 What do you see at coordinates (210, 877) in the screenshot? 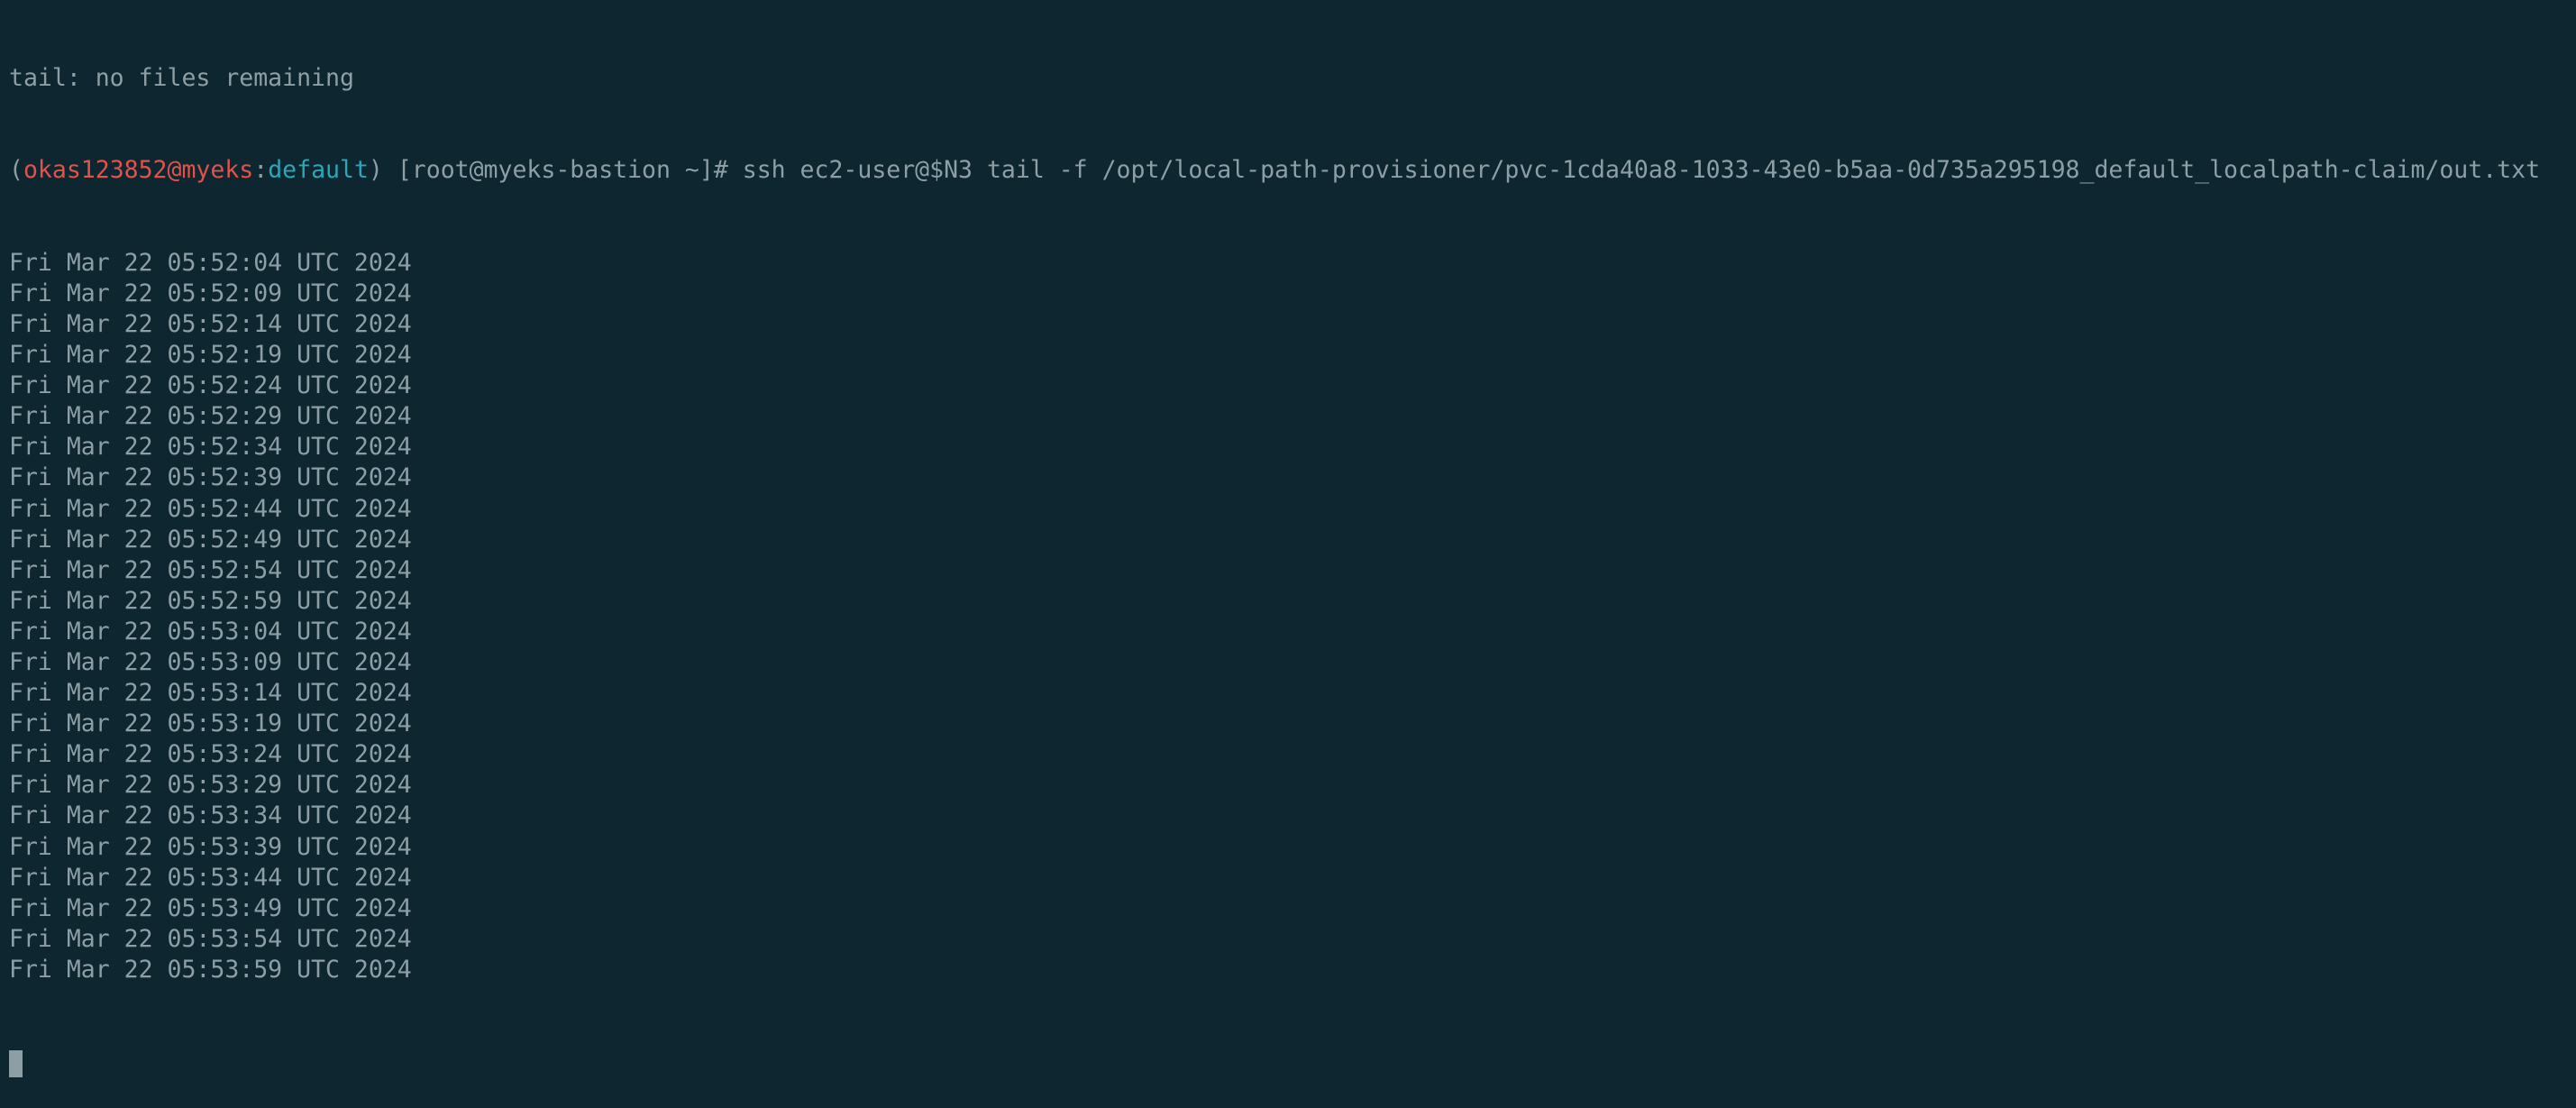
I see `output-line: Fri Mar 22 05:53:44 UTC 2024` at bounding box center [210, 877].